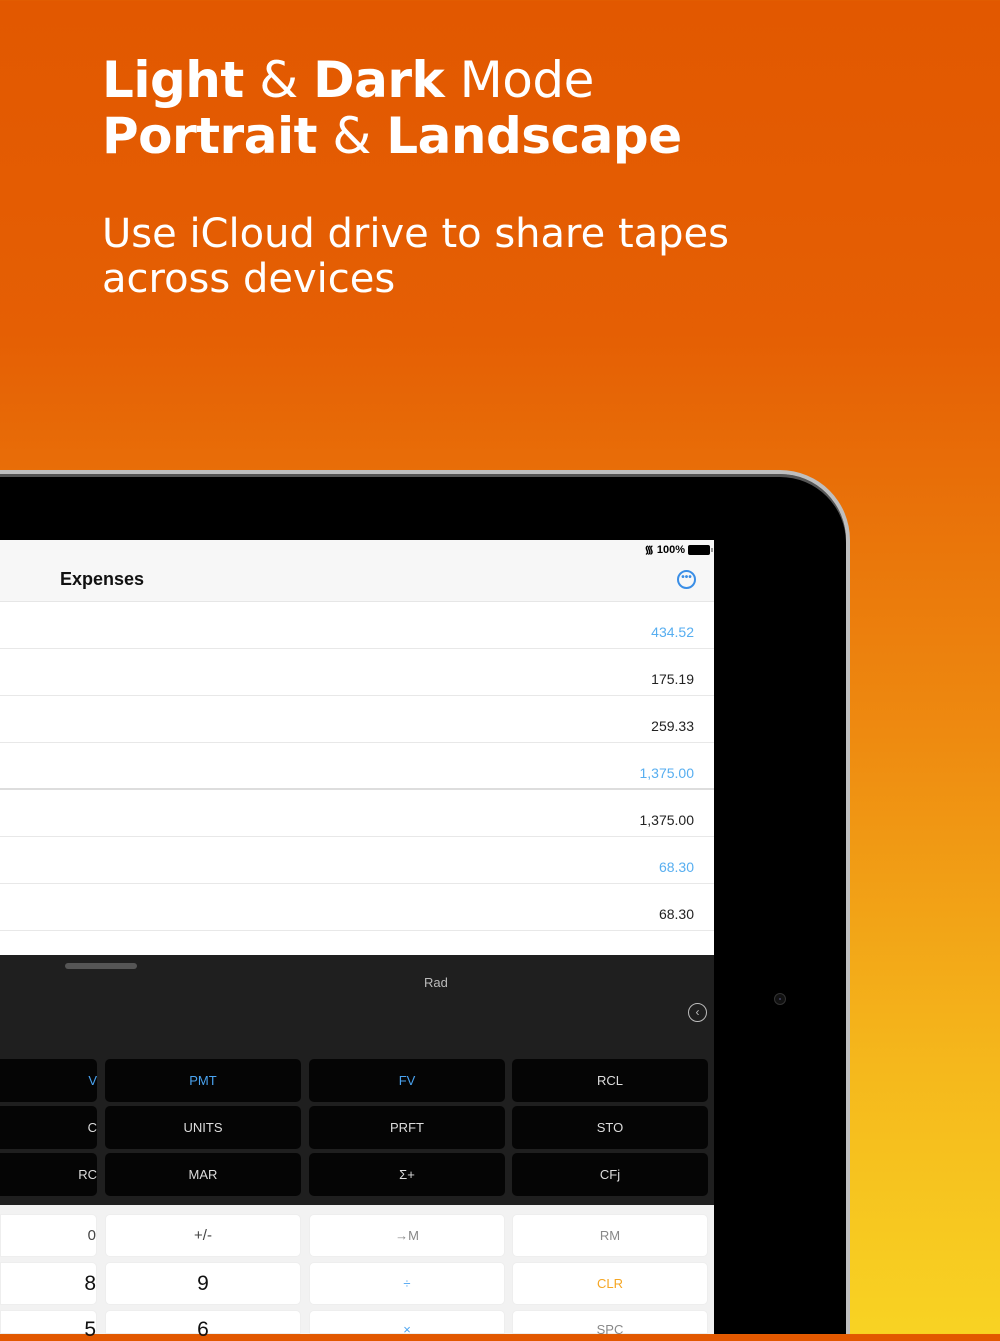 This screenshot has height=1341, width=1000. What do you see at coordinates (700, 549) in the screenshot?
I see `battery-icon` at bounding box center [700, 549].